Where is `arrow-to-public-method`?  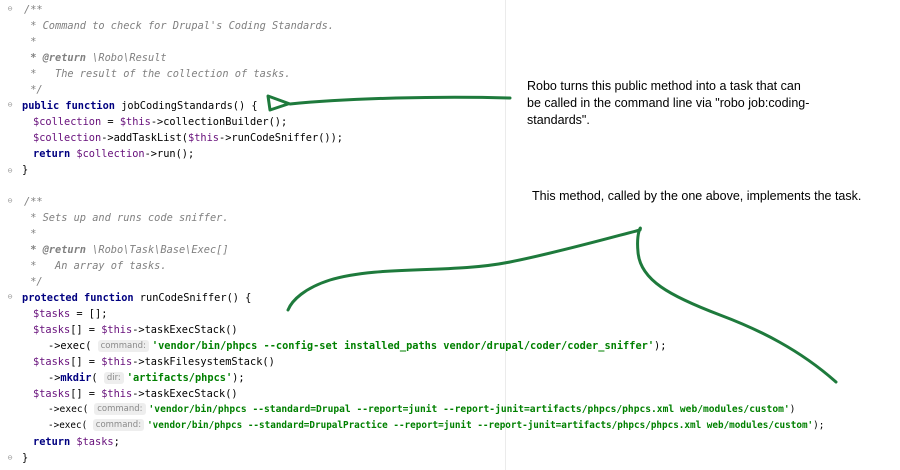
arrow-to-public-method is located at coordinates (389, 103).